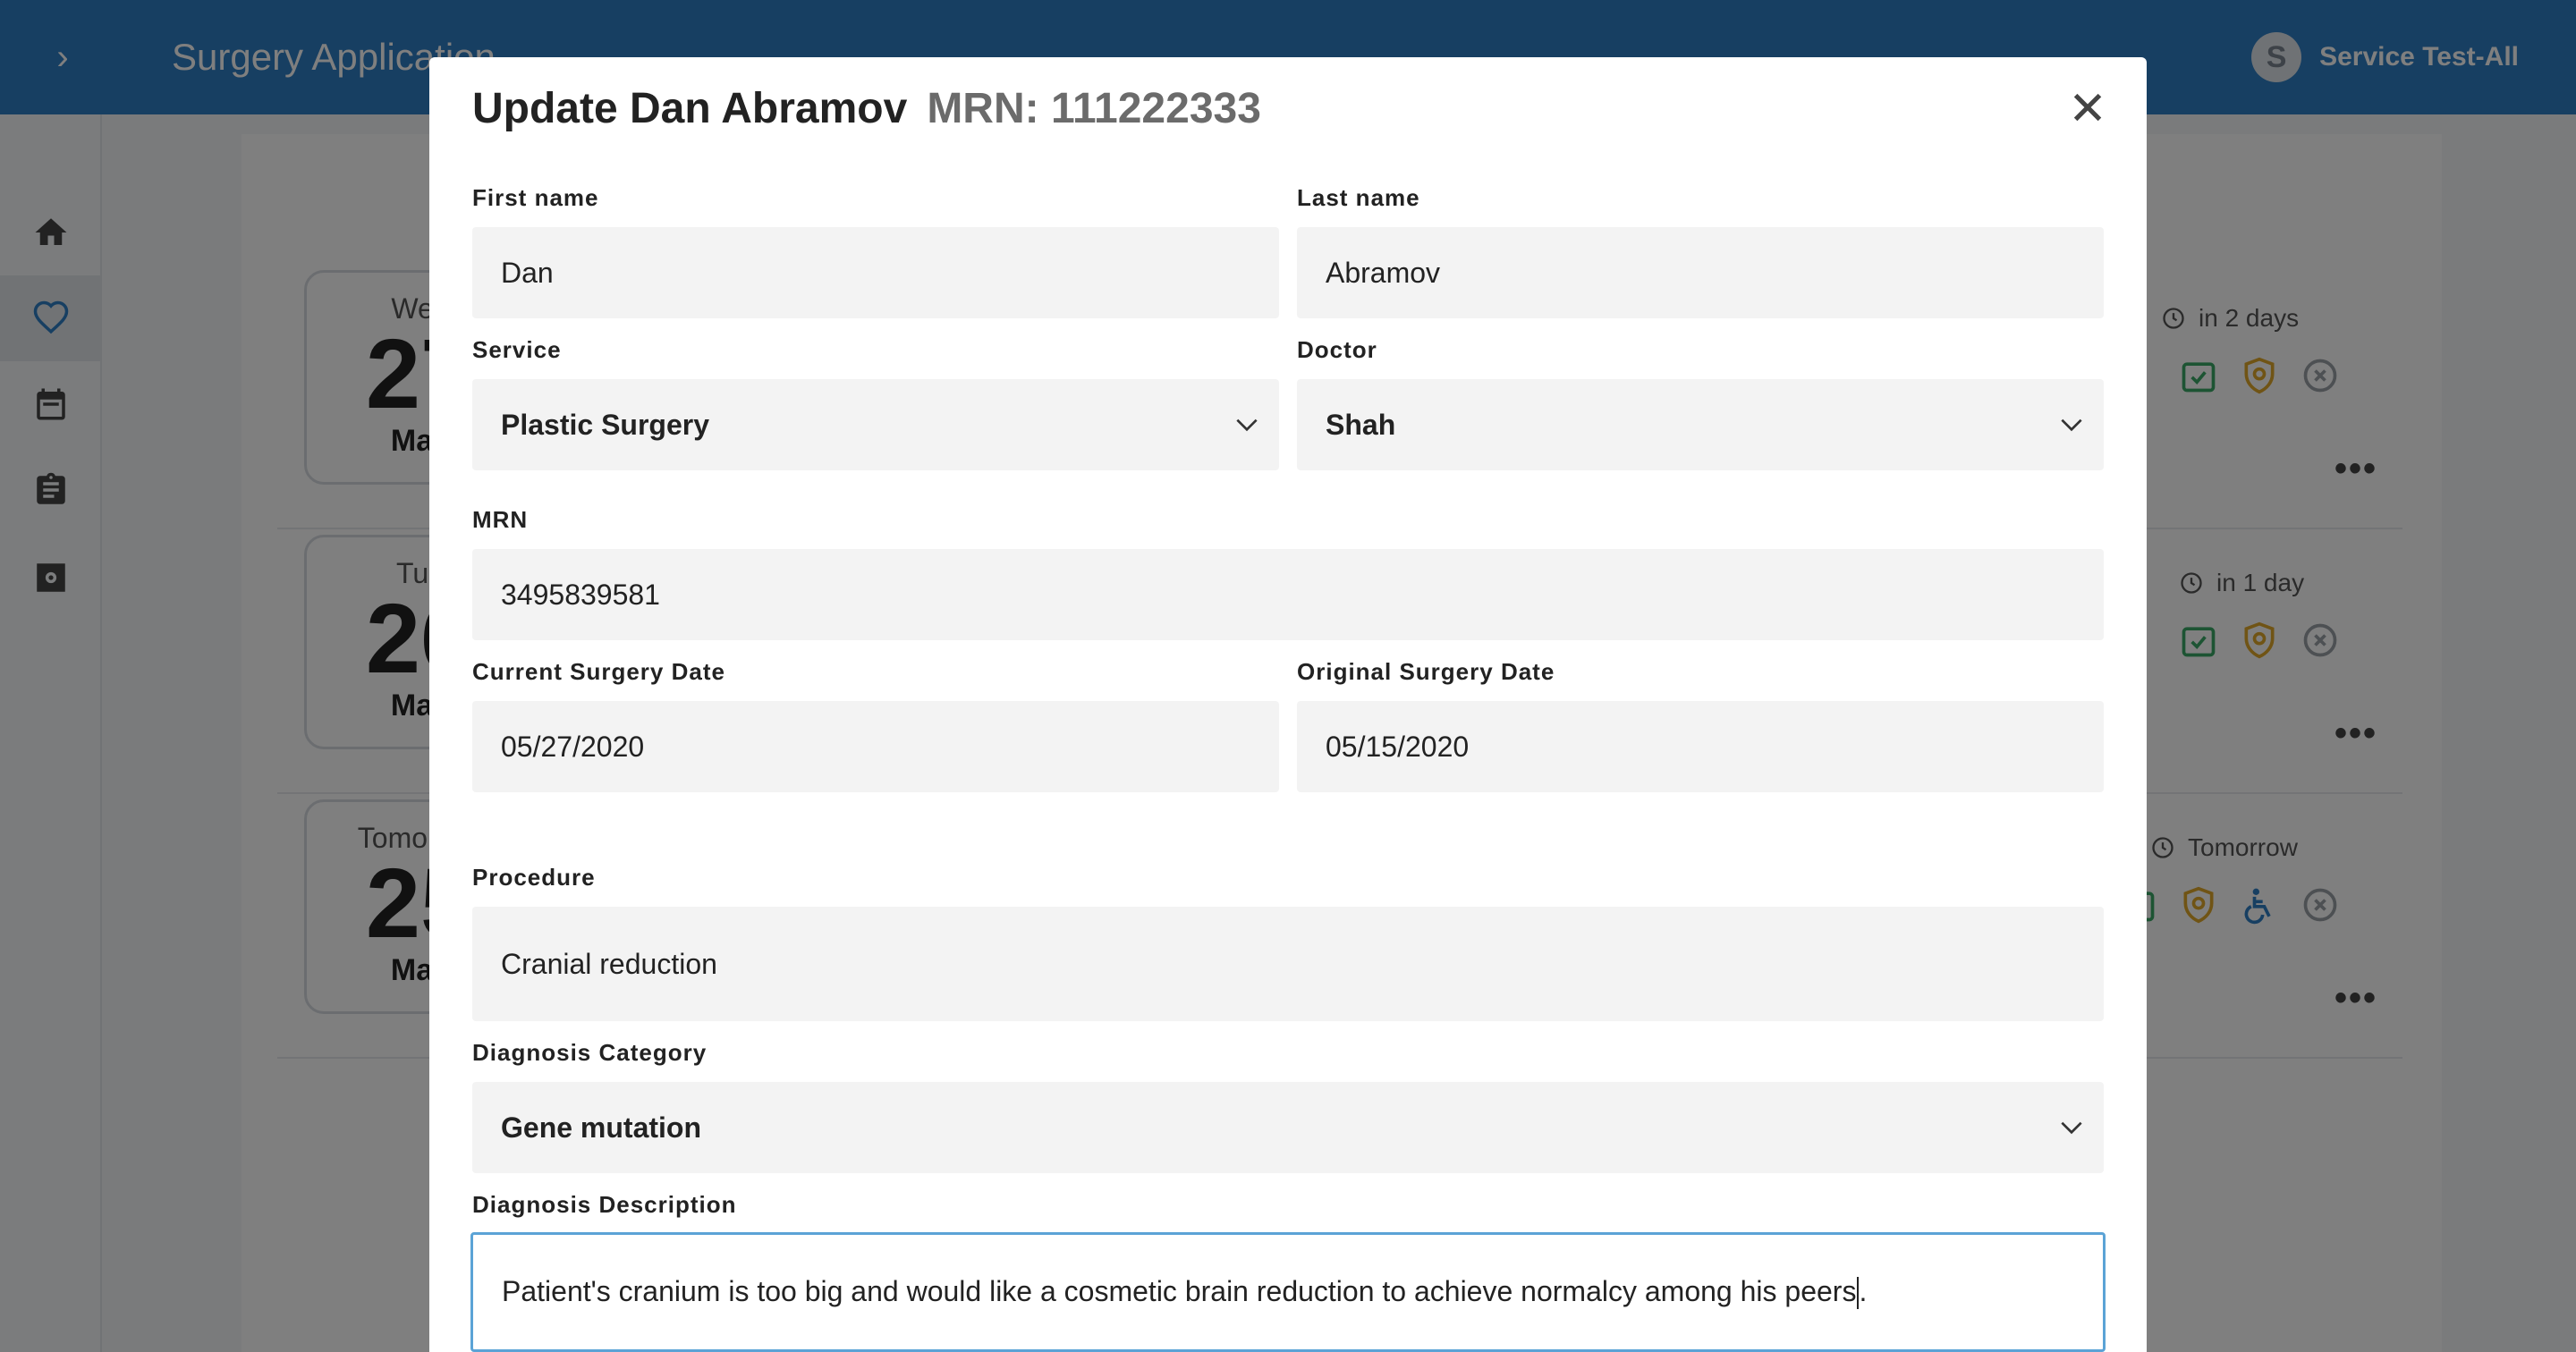  I want to click on last-name-input: Abramov, so click(1700, 272).